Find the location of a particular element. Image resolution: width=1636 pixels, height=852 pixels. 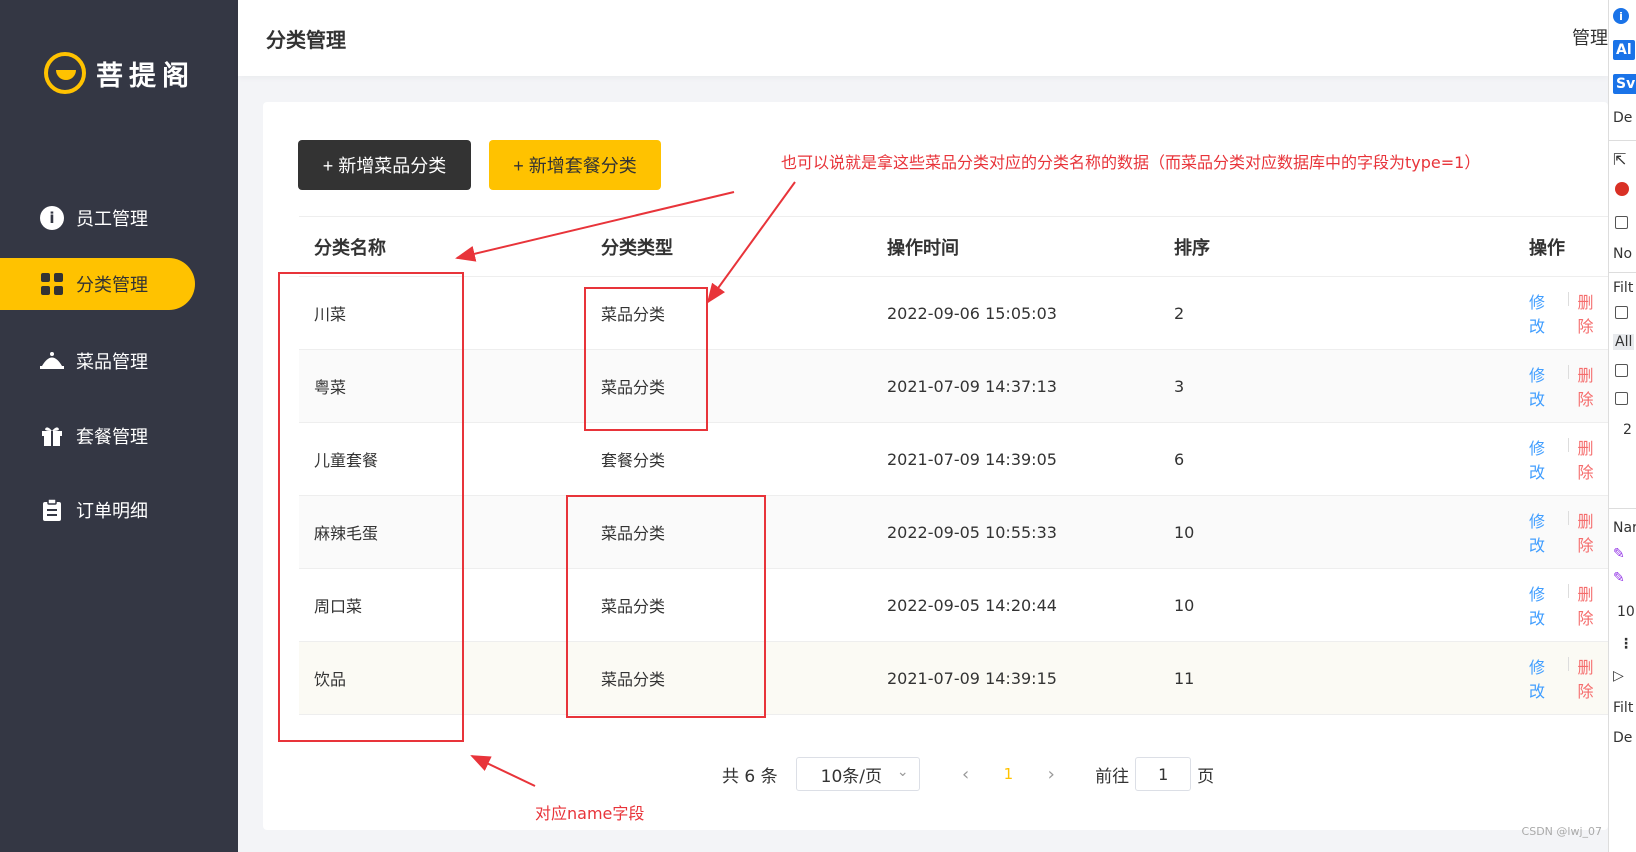

column-header-name: 分类名称 is located at coordinates (350, 248).